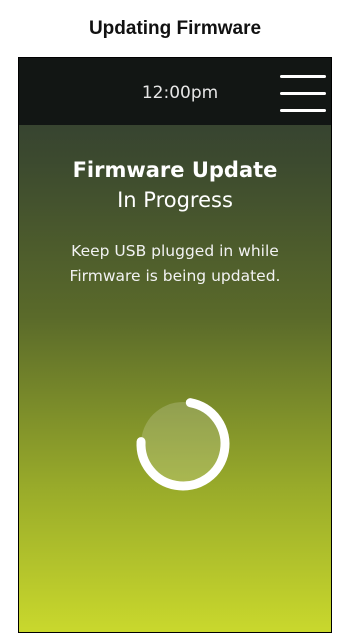 This screenshot has height=637, width=350. I want to click on update-title: Firmware Update, so click(175, 170).